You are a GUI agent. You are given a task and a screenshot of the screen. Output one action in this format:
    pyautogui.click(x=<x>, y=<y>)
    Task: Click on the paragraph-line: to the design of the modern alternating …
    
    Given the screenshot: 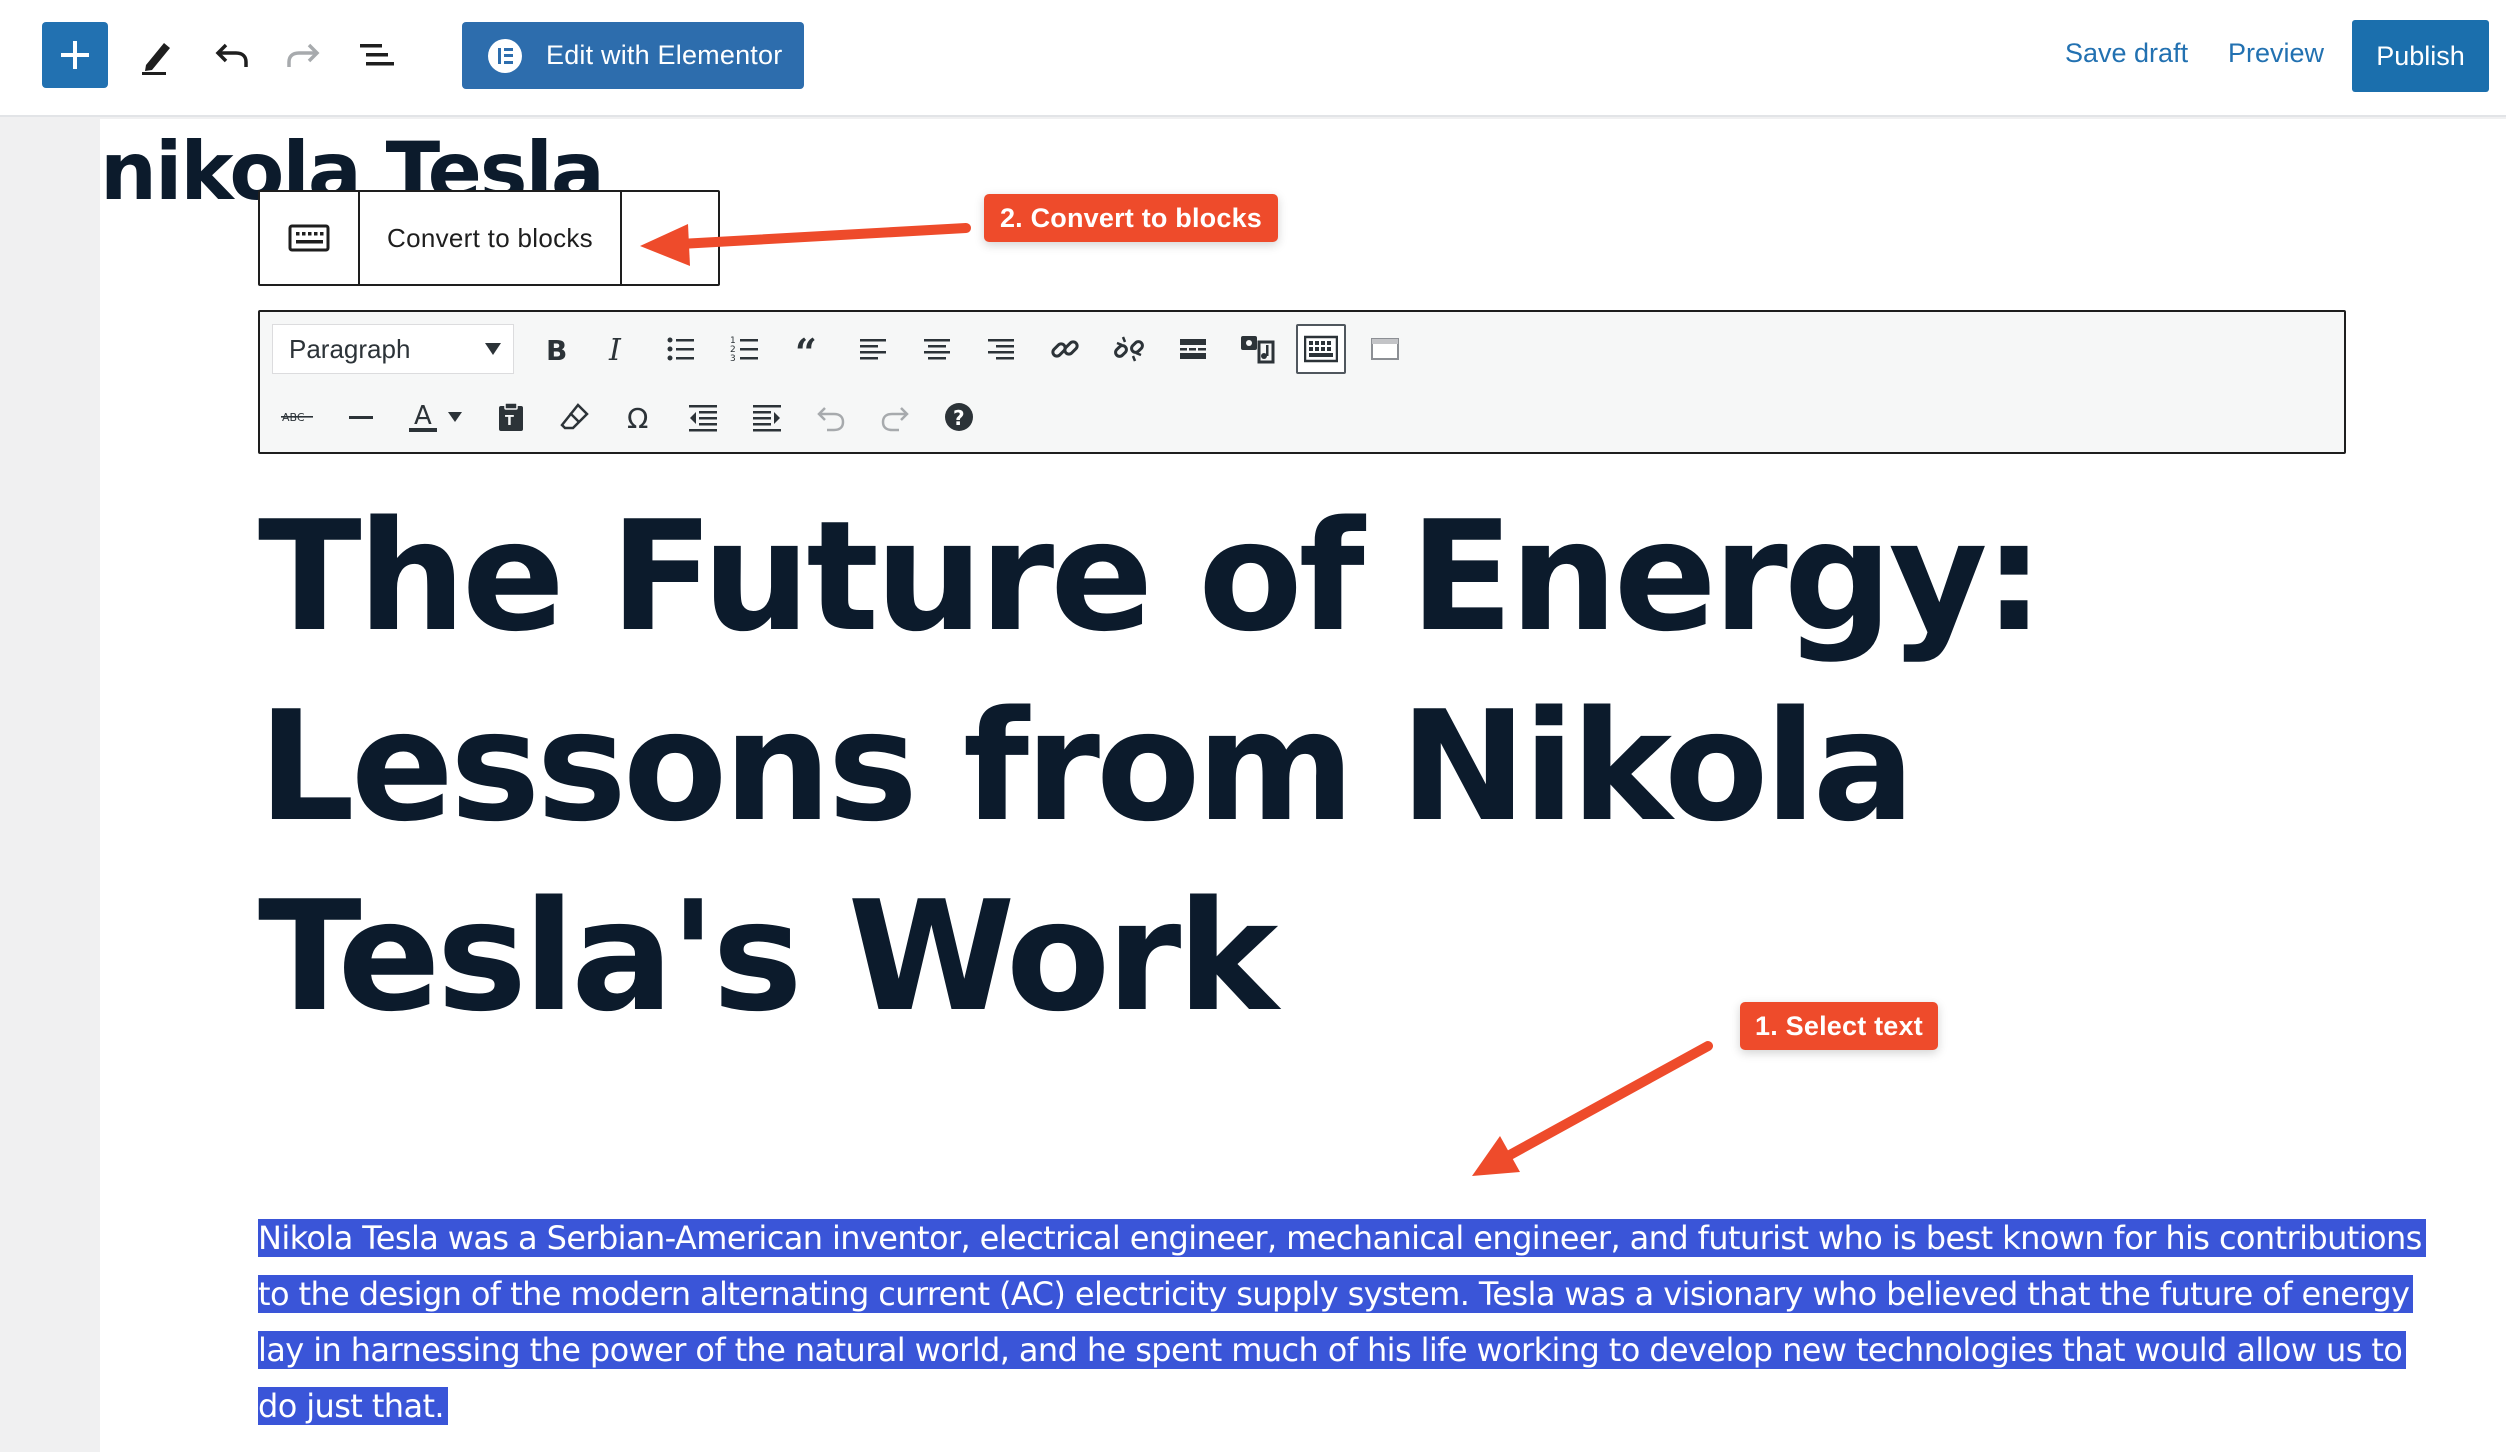 What is the action you would take?
    pyautogui.click(x=1336, y=1294)
    